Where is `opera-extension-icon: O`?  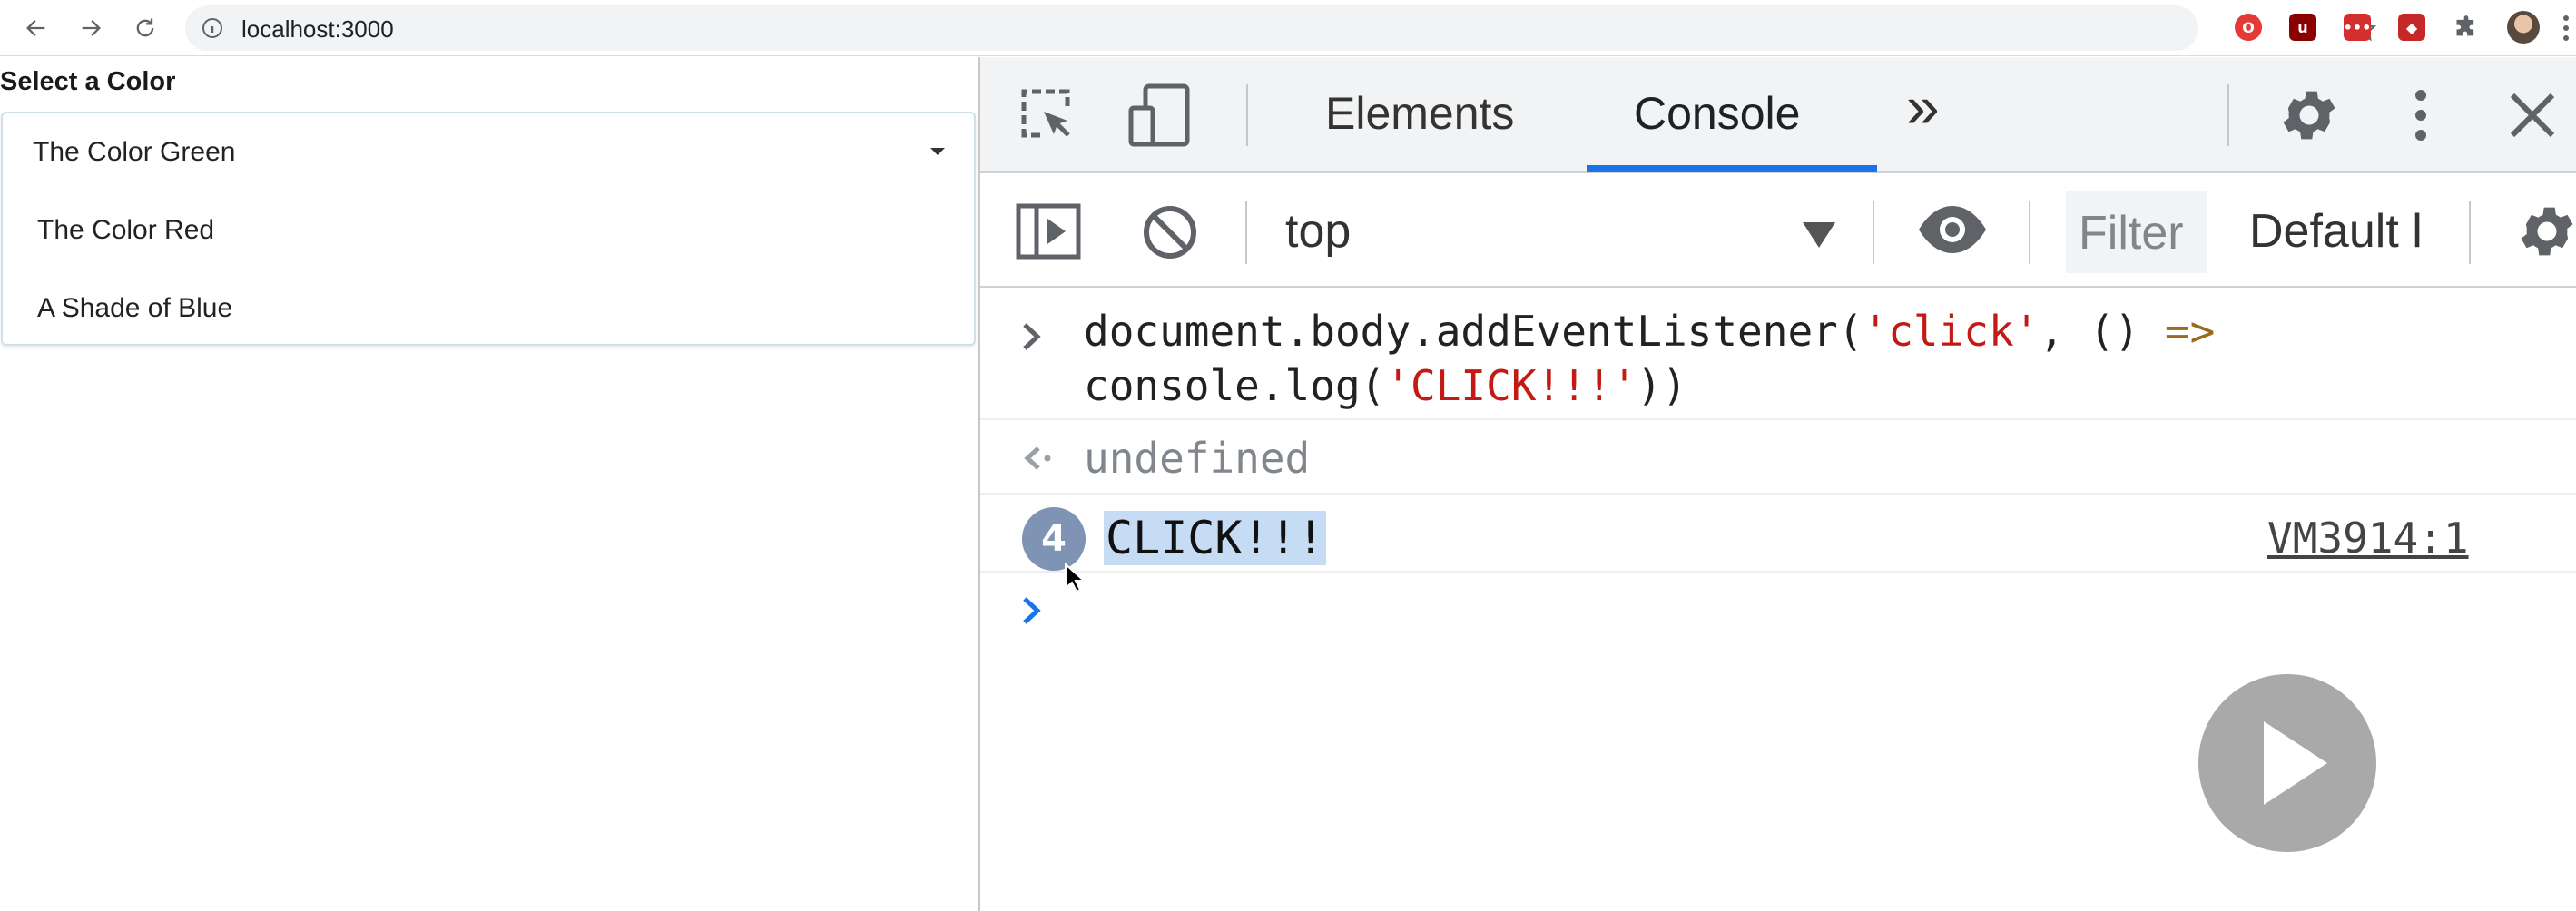 opera-extension-icon: O is located at coordinates (2248, 27).